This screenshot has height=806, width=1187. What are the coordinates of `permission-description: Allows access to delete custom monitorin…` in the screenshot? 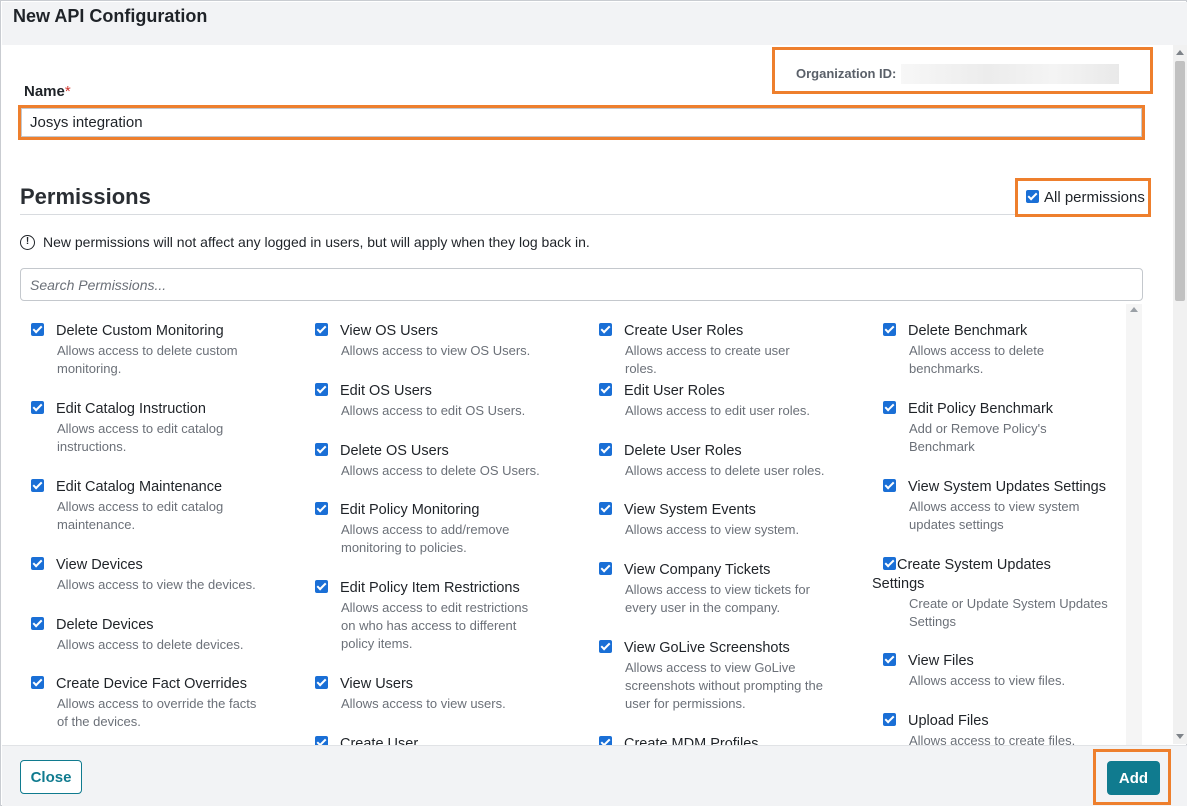 It's located at (147, 359).